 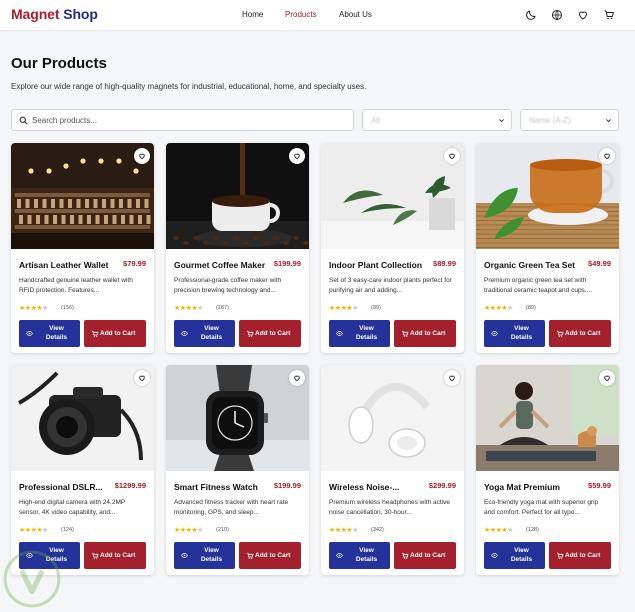 I want to click on review-count: (156), so click(x=67, y=308).